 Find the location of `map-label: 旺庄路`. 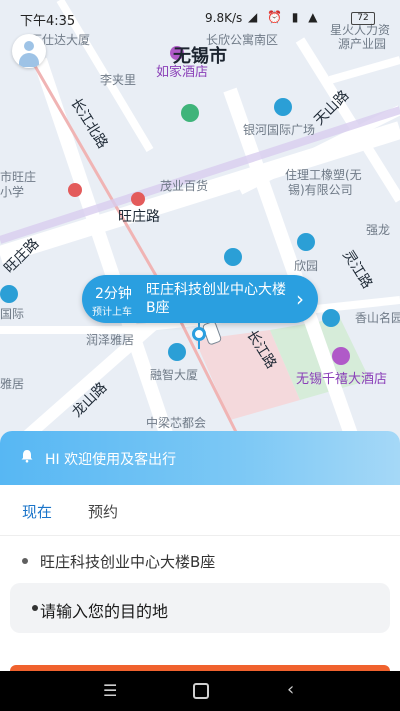

map-label: 旺庄路 is located at coordinates (139, 217).